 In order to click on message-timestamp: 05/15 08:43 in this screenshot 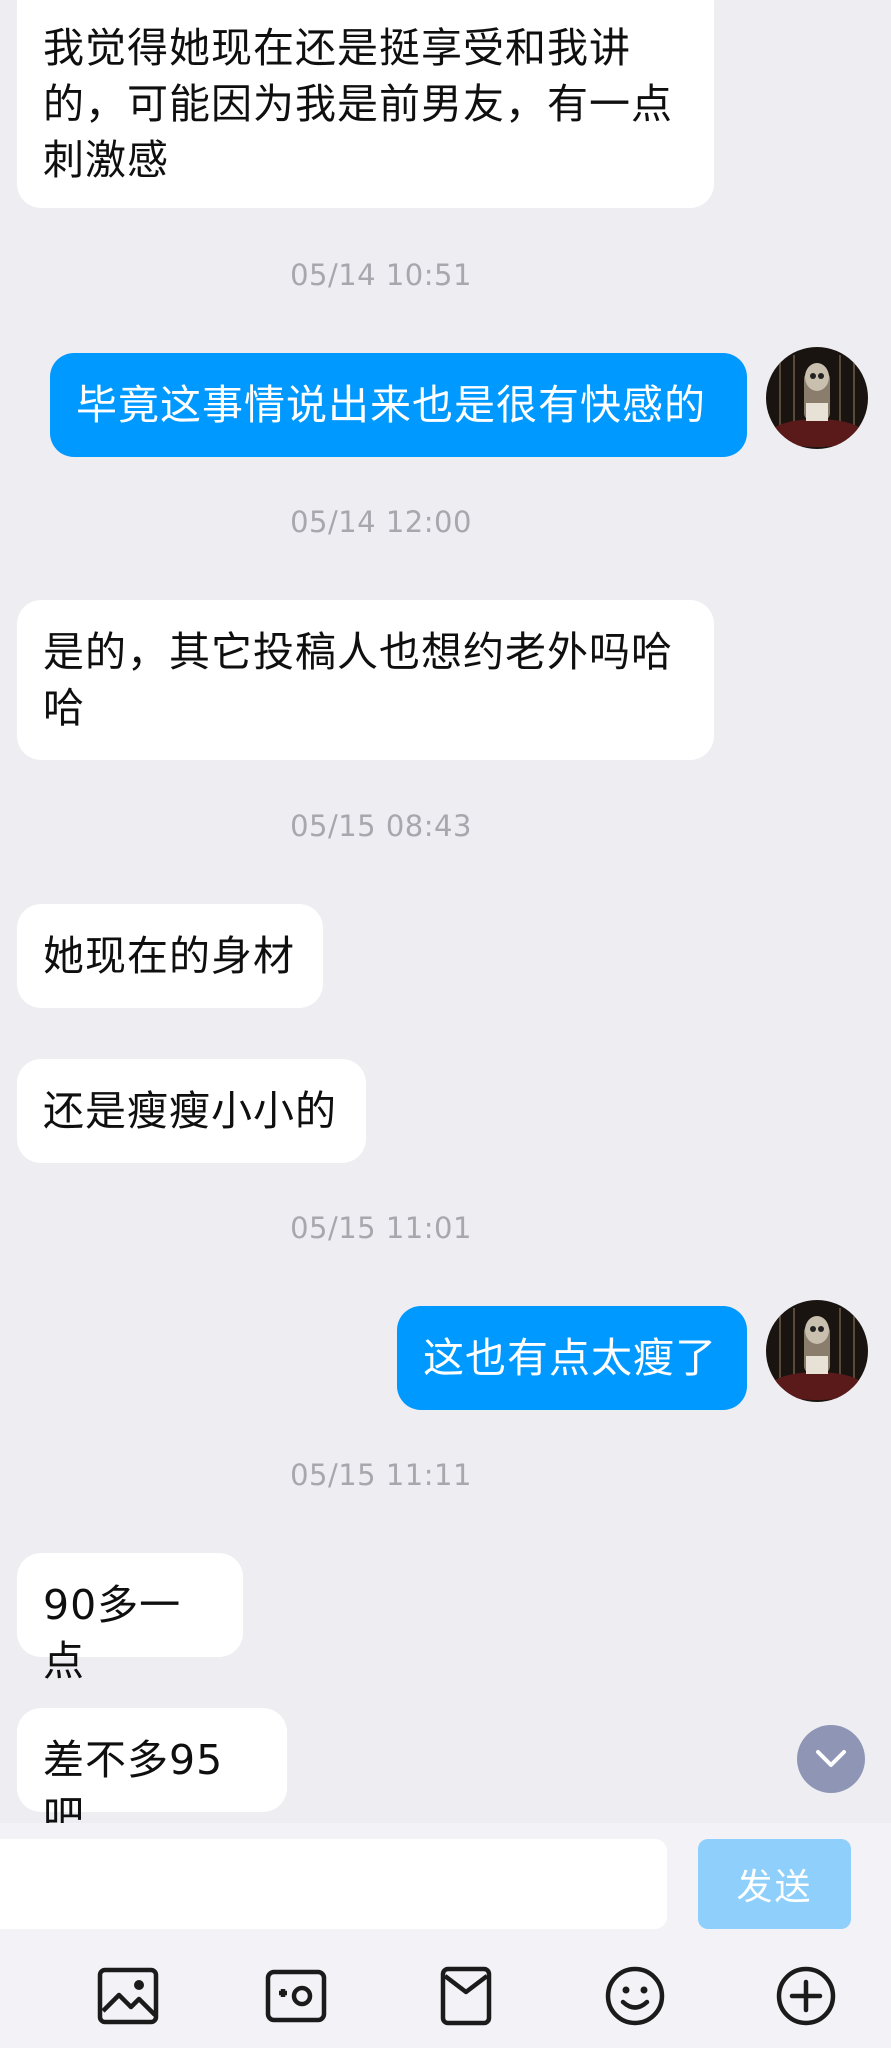, I will do `click(381, 826)`.